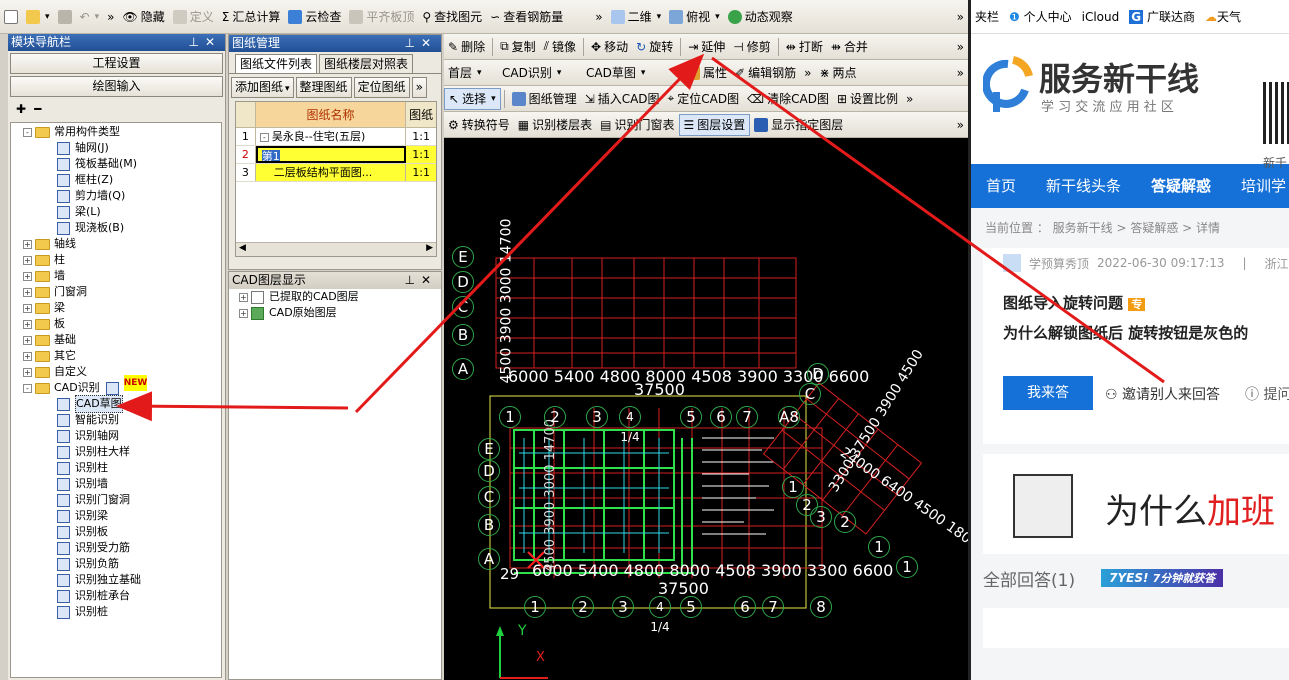 The height and width of the screenshot is (680, 1289). I want to click on nav-item: 首页, so click(1001, 186).